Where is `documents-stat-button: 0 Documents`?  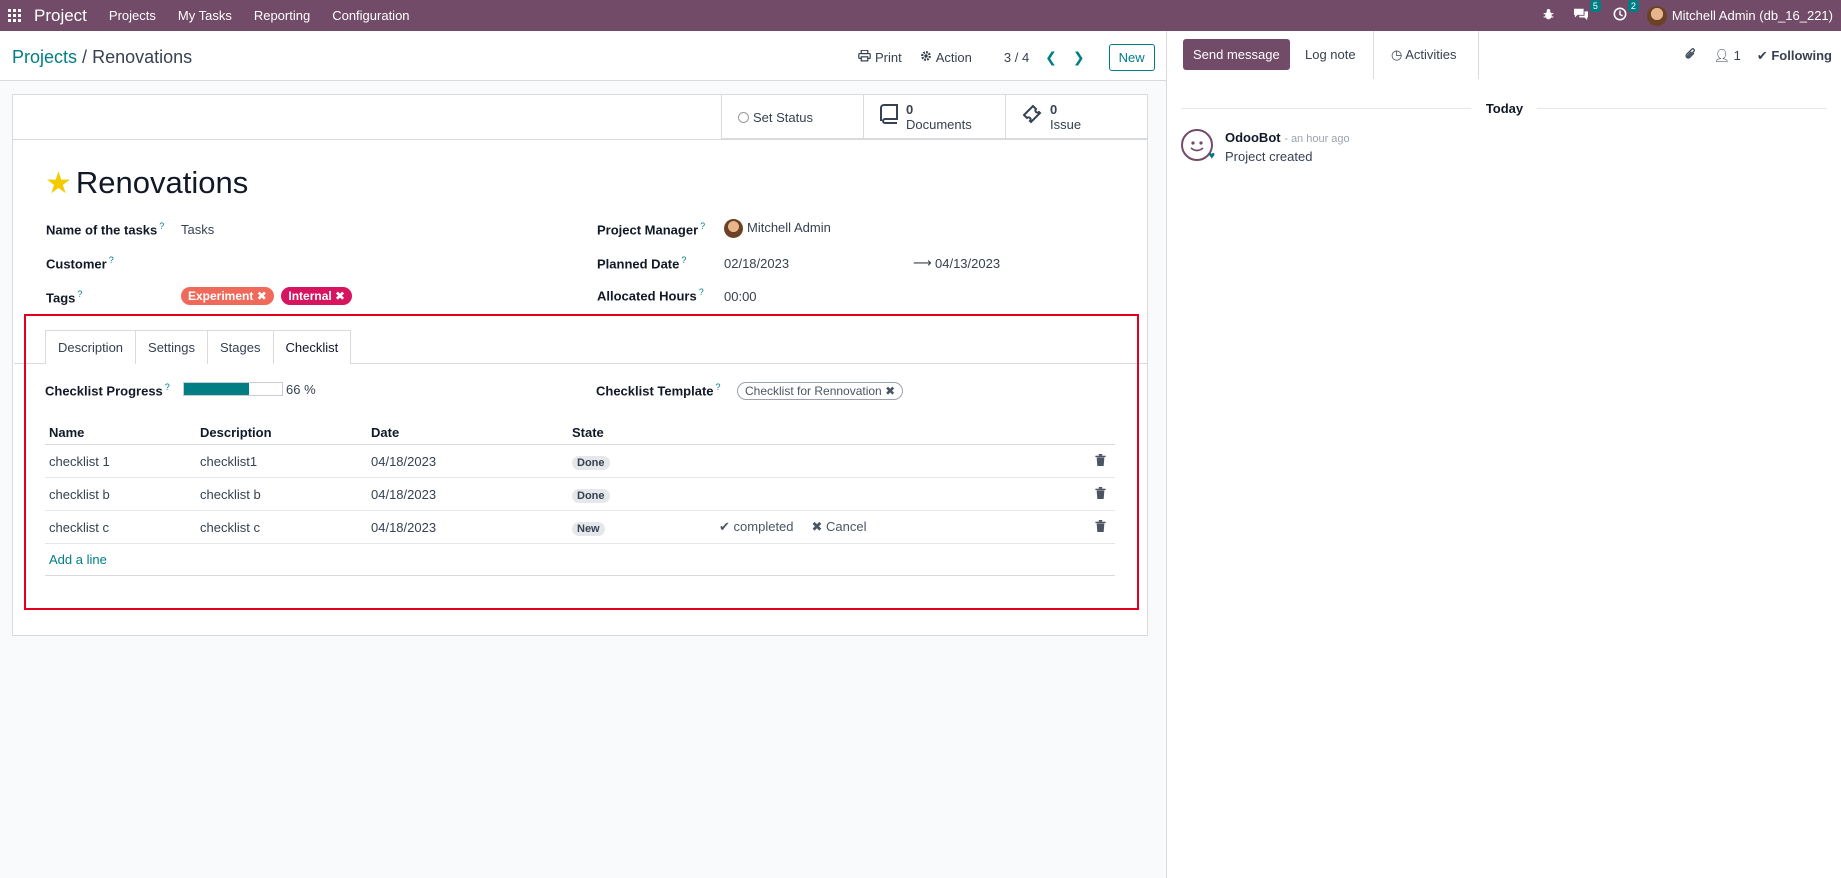 documents-stat-button: 0 Documents is located at coordinates (934, 117).